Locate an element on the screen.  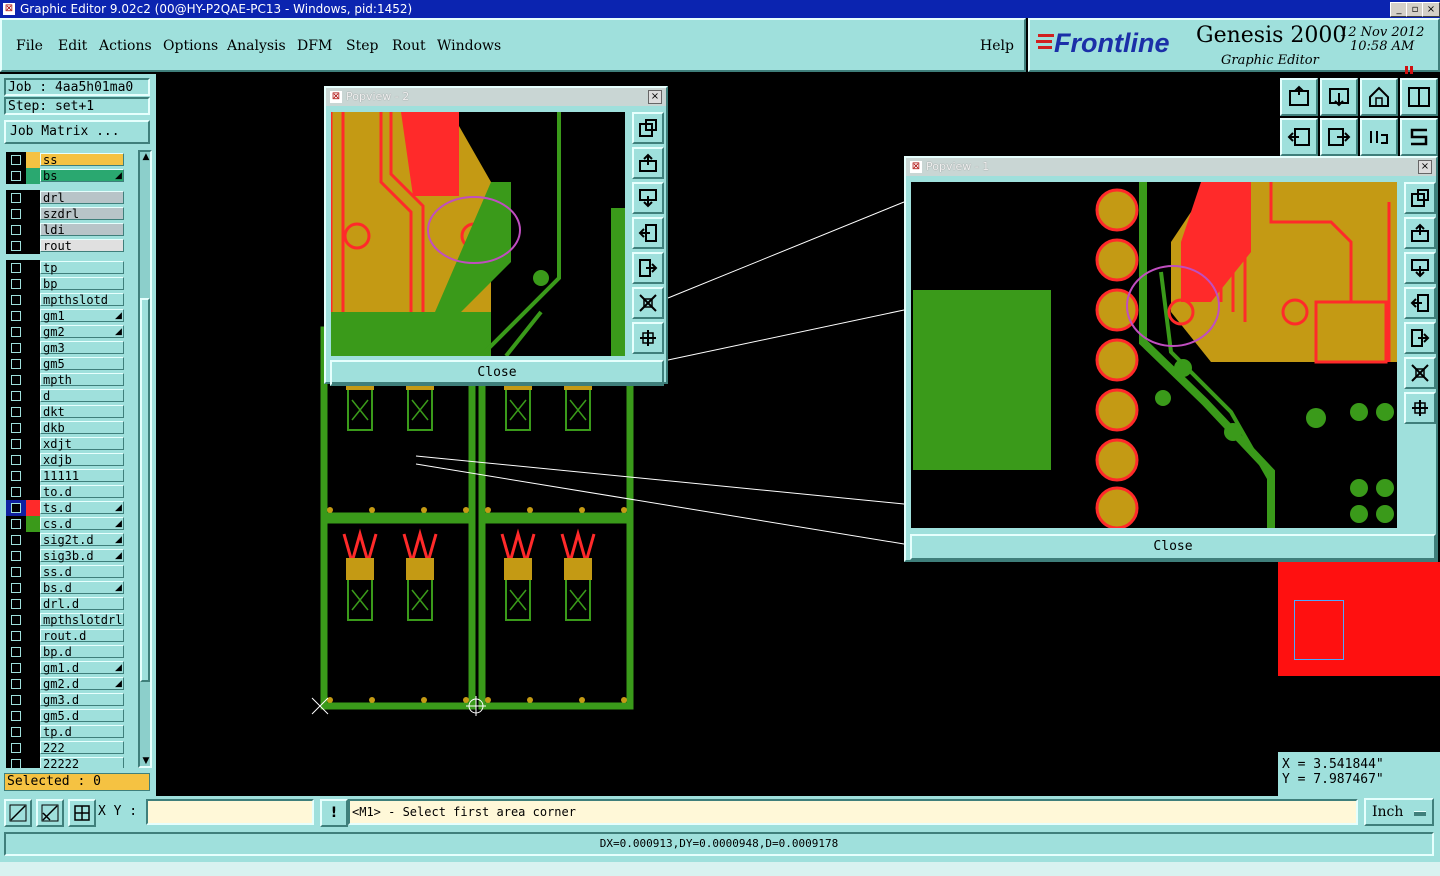
layer-name: d is located at coordinates (82, 396).